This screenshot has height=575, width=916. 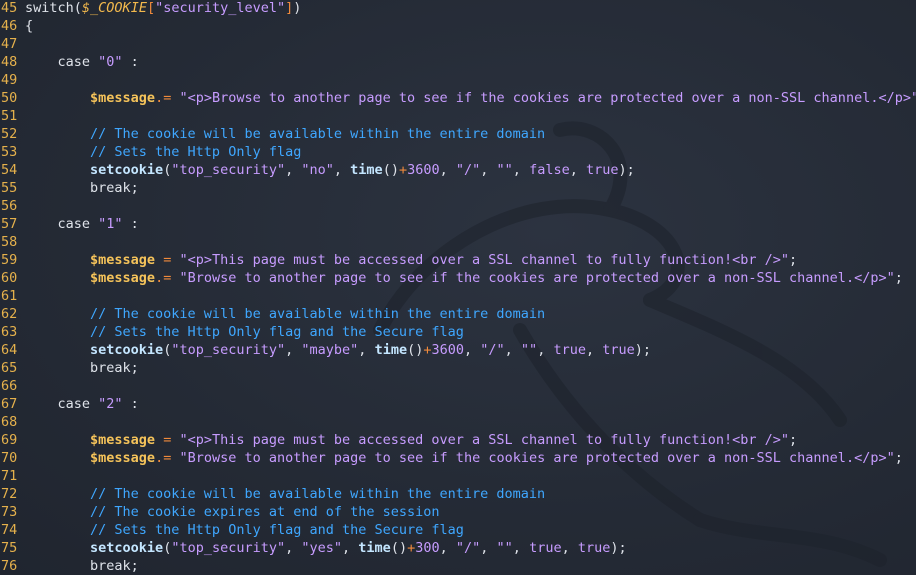 I want to click on code-line: 48 case "0" :, so click(x=69, y=62).